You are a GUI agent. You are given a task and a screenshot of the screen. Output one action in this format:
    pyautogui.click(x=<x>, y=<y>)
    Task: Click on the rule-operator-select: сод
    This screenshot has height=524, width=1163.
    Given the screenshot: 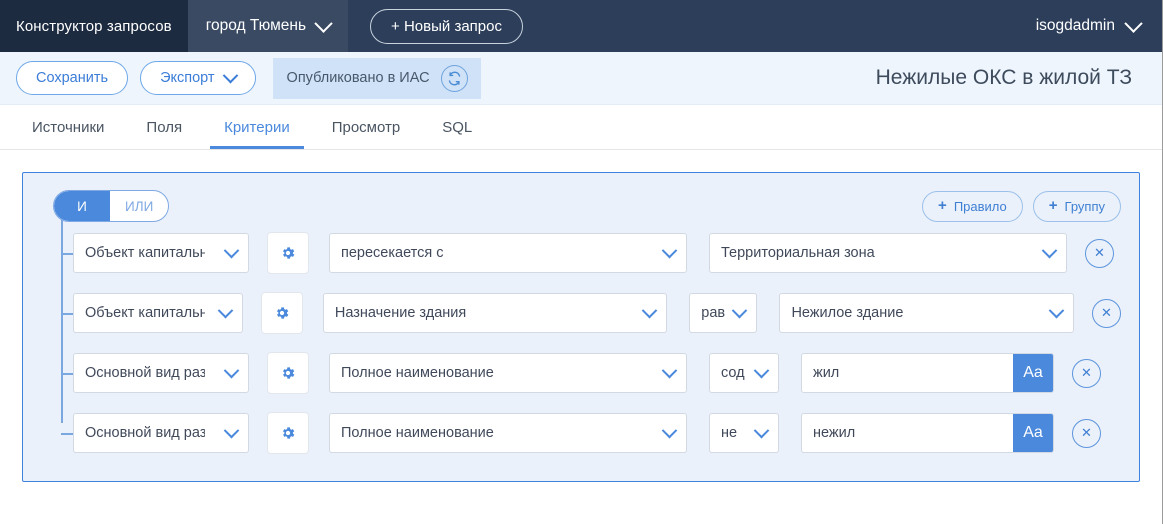 What is the action you would take?
    pyautogui.click(x=744, y=373)
    